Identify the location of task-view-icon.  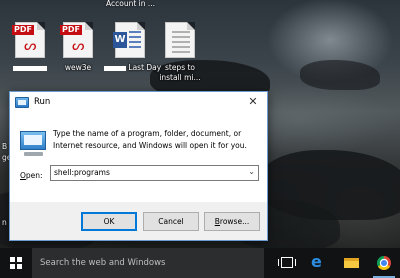
(287, 263).